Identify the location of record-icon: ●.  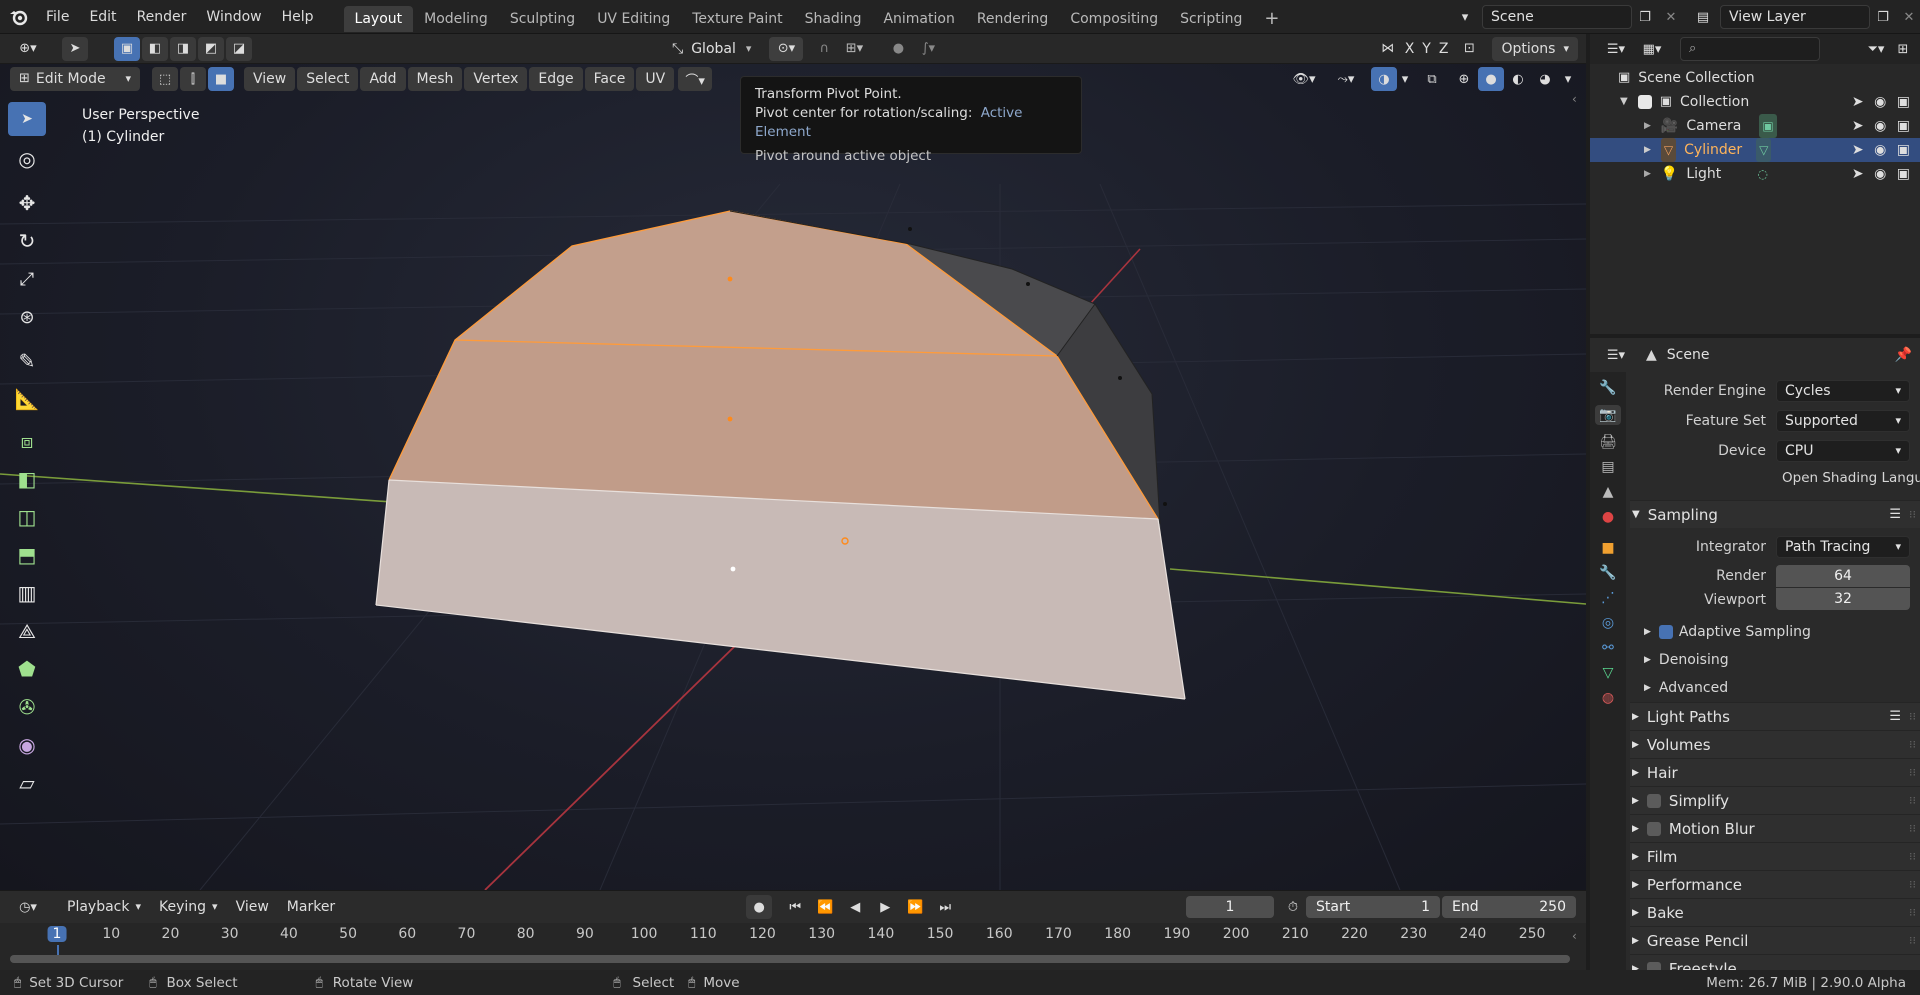
(759, 907).